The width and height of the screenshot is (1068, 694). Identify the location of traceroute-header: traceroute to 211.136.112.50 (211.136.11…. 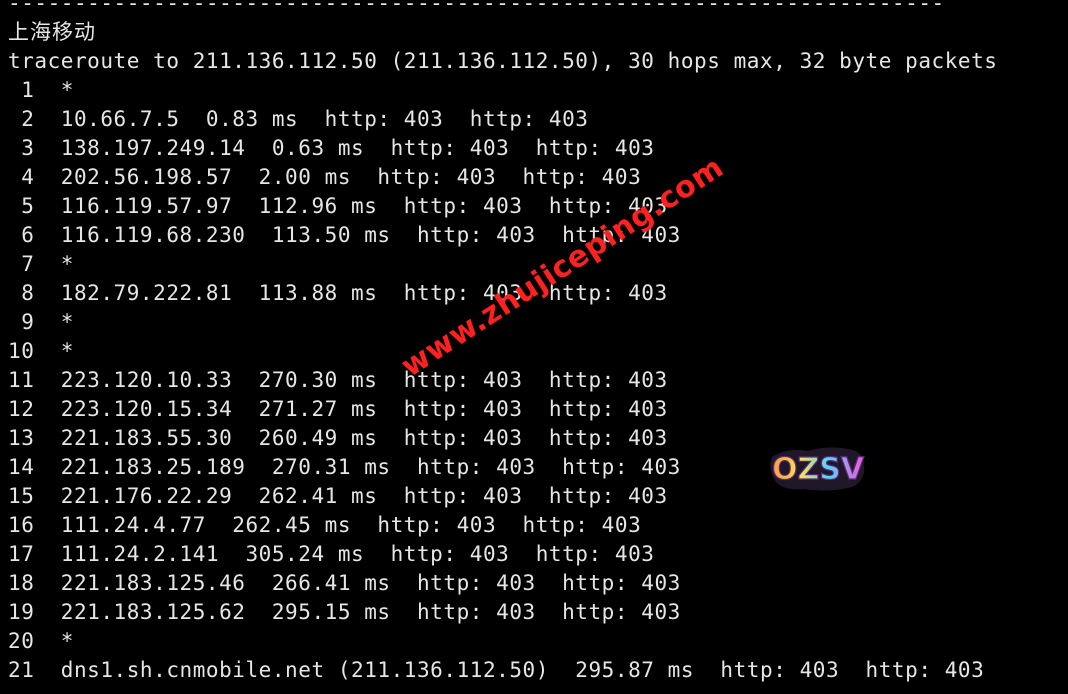
(503, 61).